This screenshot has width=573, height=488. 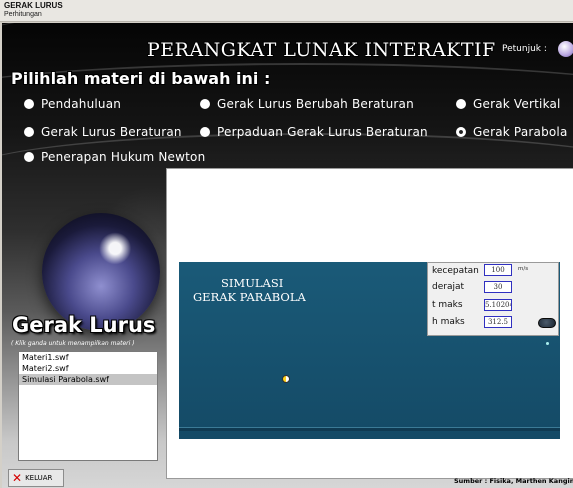 What do you see at coordinates (315, 104) in the screenshot?
I see `radio-label: Gerak Lurus Berubah Beraturan` at bounding box center [315, 104].